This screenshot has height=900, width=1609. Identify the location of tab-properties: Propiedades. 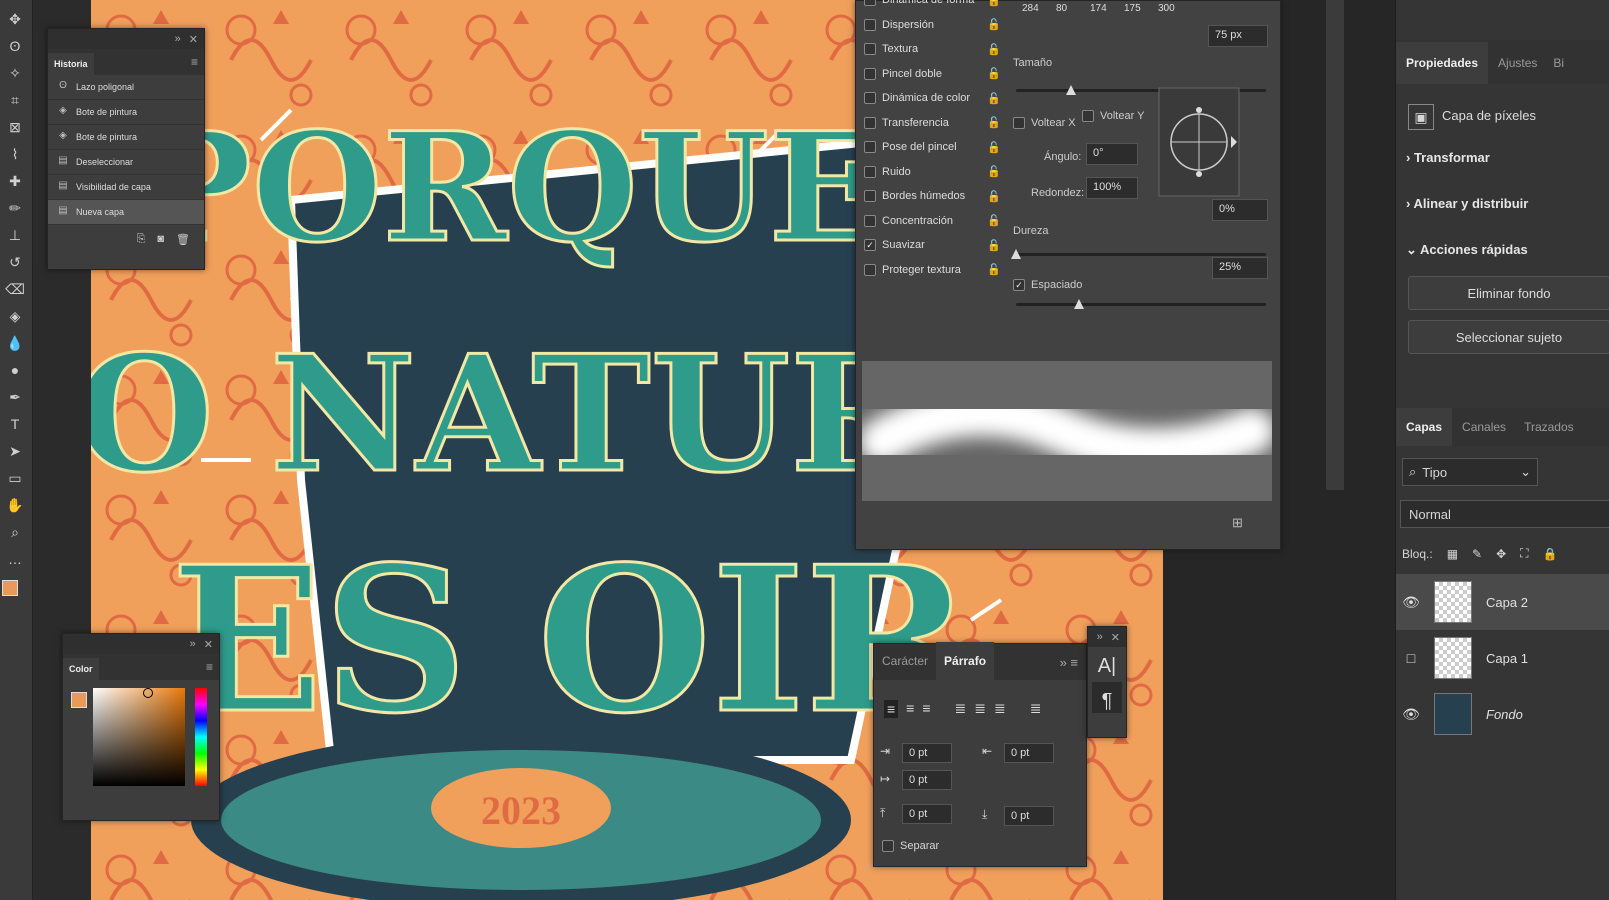
(1442, 63).